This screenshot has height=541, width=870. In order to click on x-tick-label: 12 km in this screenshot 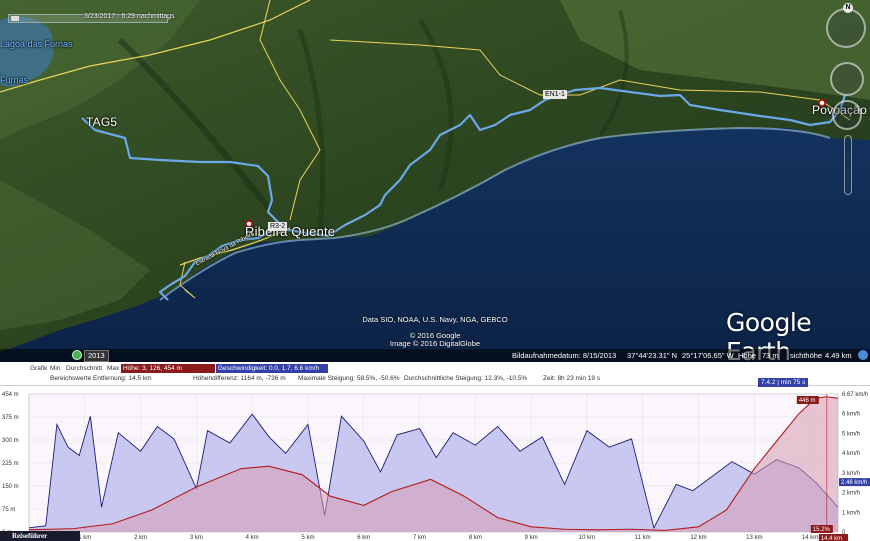, I will do `click(698, 538)`.